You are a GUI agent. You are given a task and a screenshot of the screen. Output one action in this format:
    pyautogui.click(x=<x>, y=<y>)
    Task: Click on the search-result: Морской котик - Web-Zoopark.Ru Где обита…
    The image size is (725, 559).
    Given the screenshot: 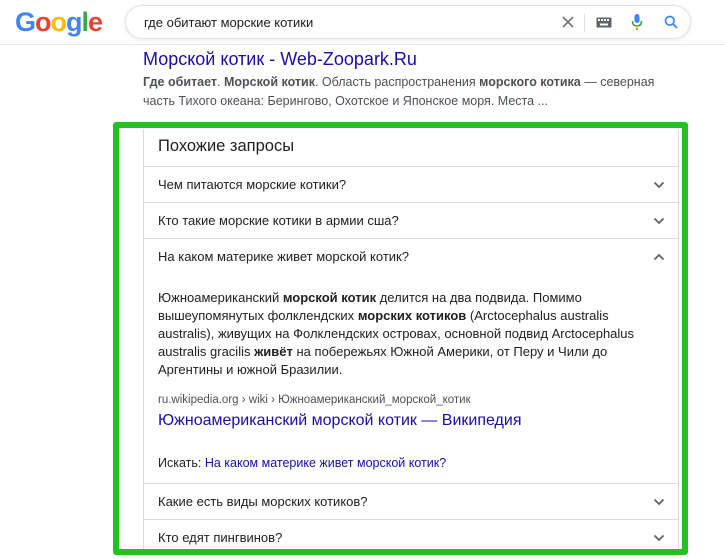 What is the action you would take?
    pyautogui.click(x=403, y=79)
    